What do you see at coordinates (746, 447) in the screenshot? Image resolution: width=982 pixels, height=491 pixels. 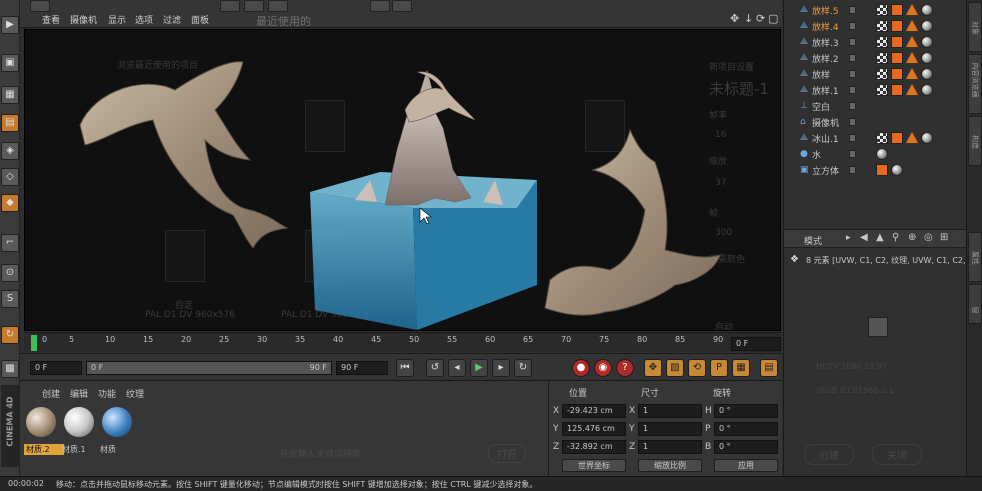 I see `rotation-b-field: 0 °` at bounding box center [746, 447].